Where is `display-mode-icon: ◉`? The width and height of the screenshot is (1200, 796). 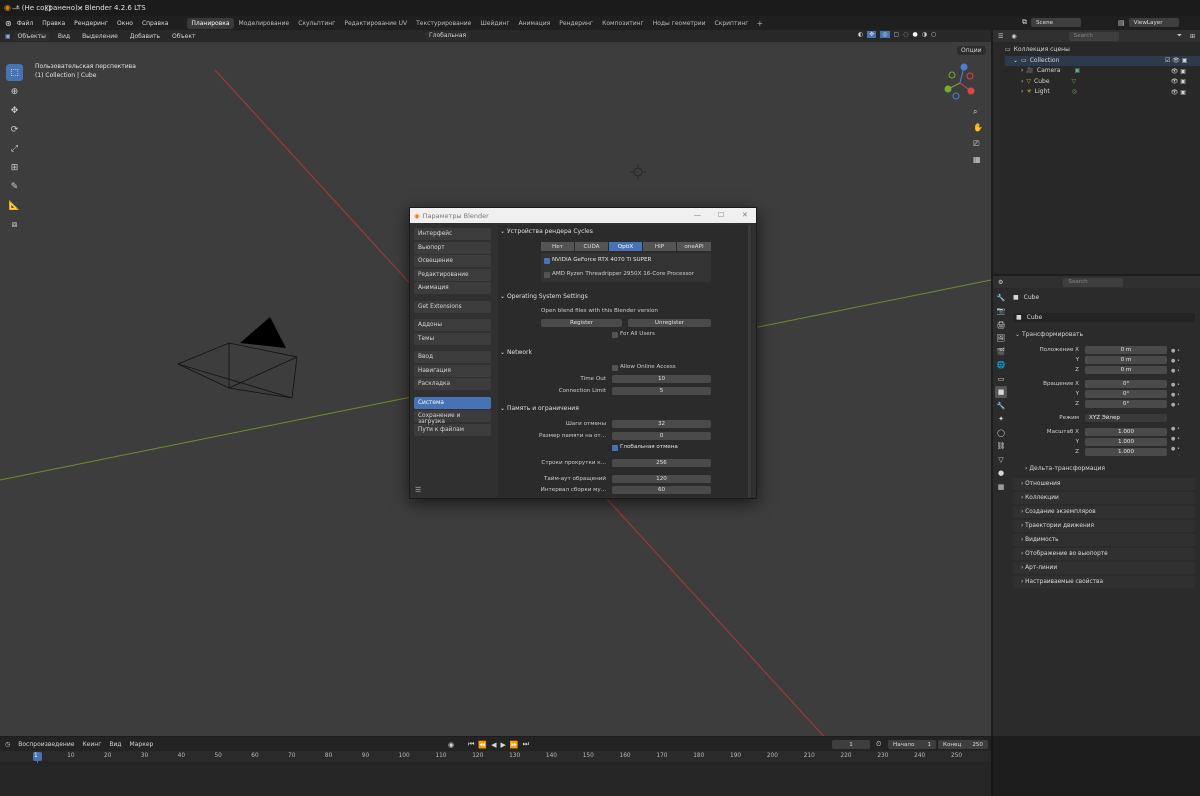 display-mode-icon: ◉ is located at coordinates (1013, 36).